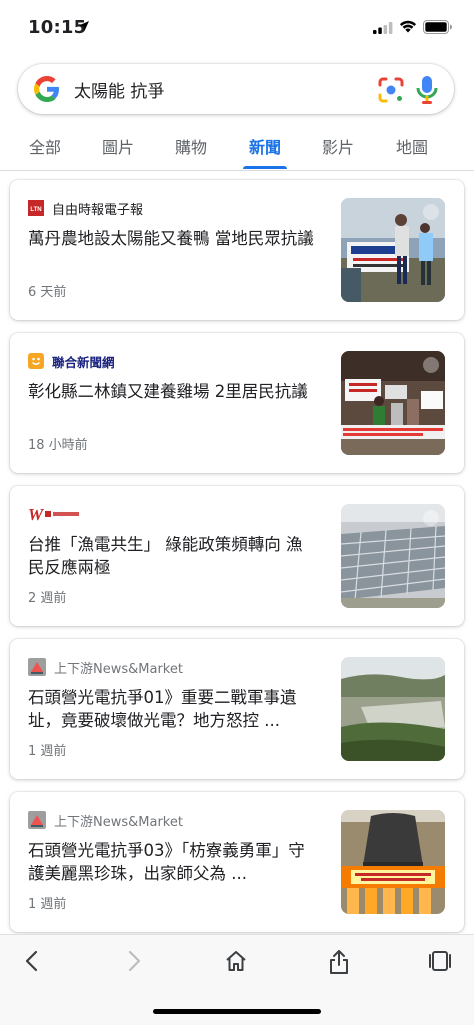  I want to click on news-card: 聯合新聞網 彰化縣二林鎮又建養雞場 2里居民抗議 18 小時前, so click(237, 403).